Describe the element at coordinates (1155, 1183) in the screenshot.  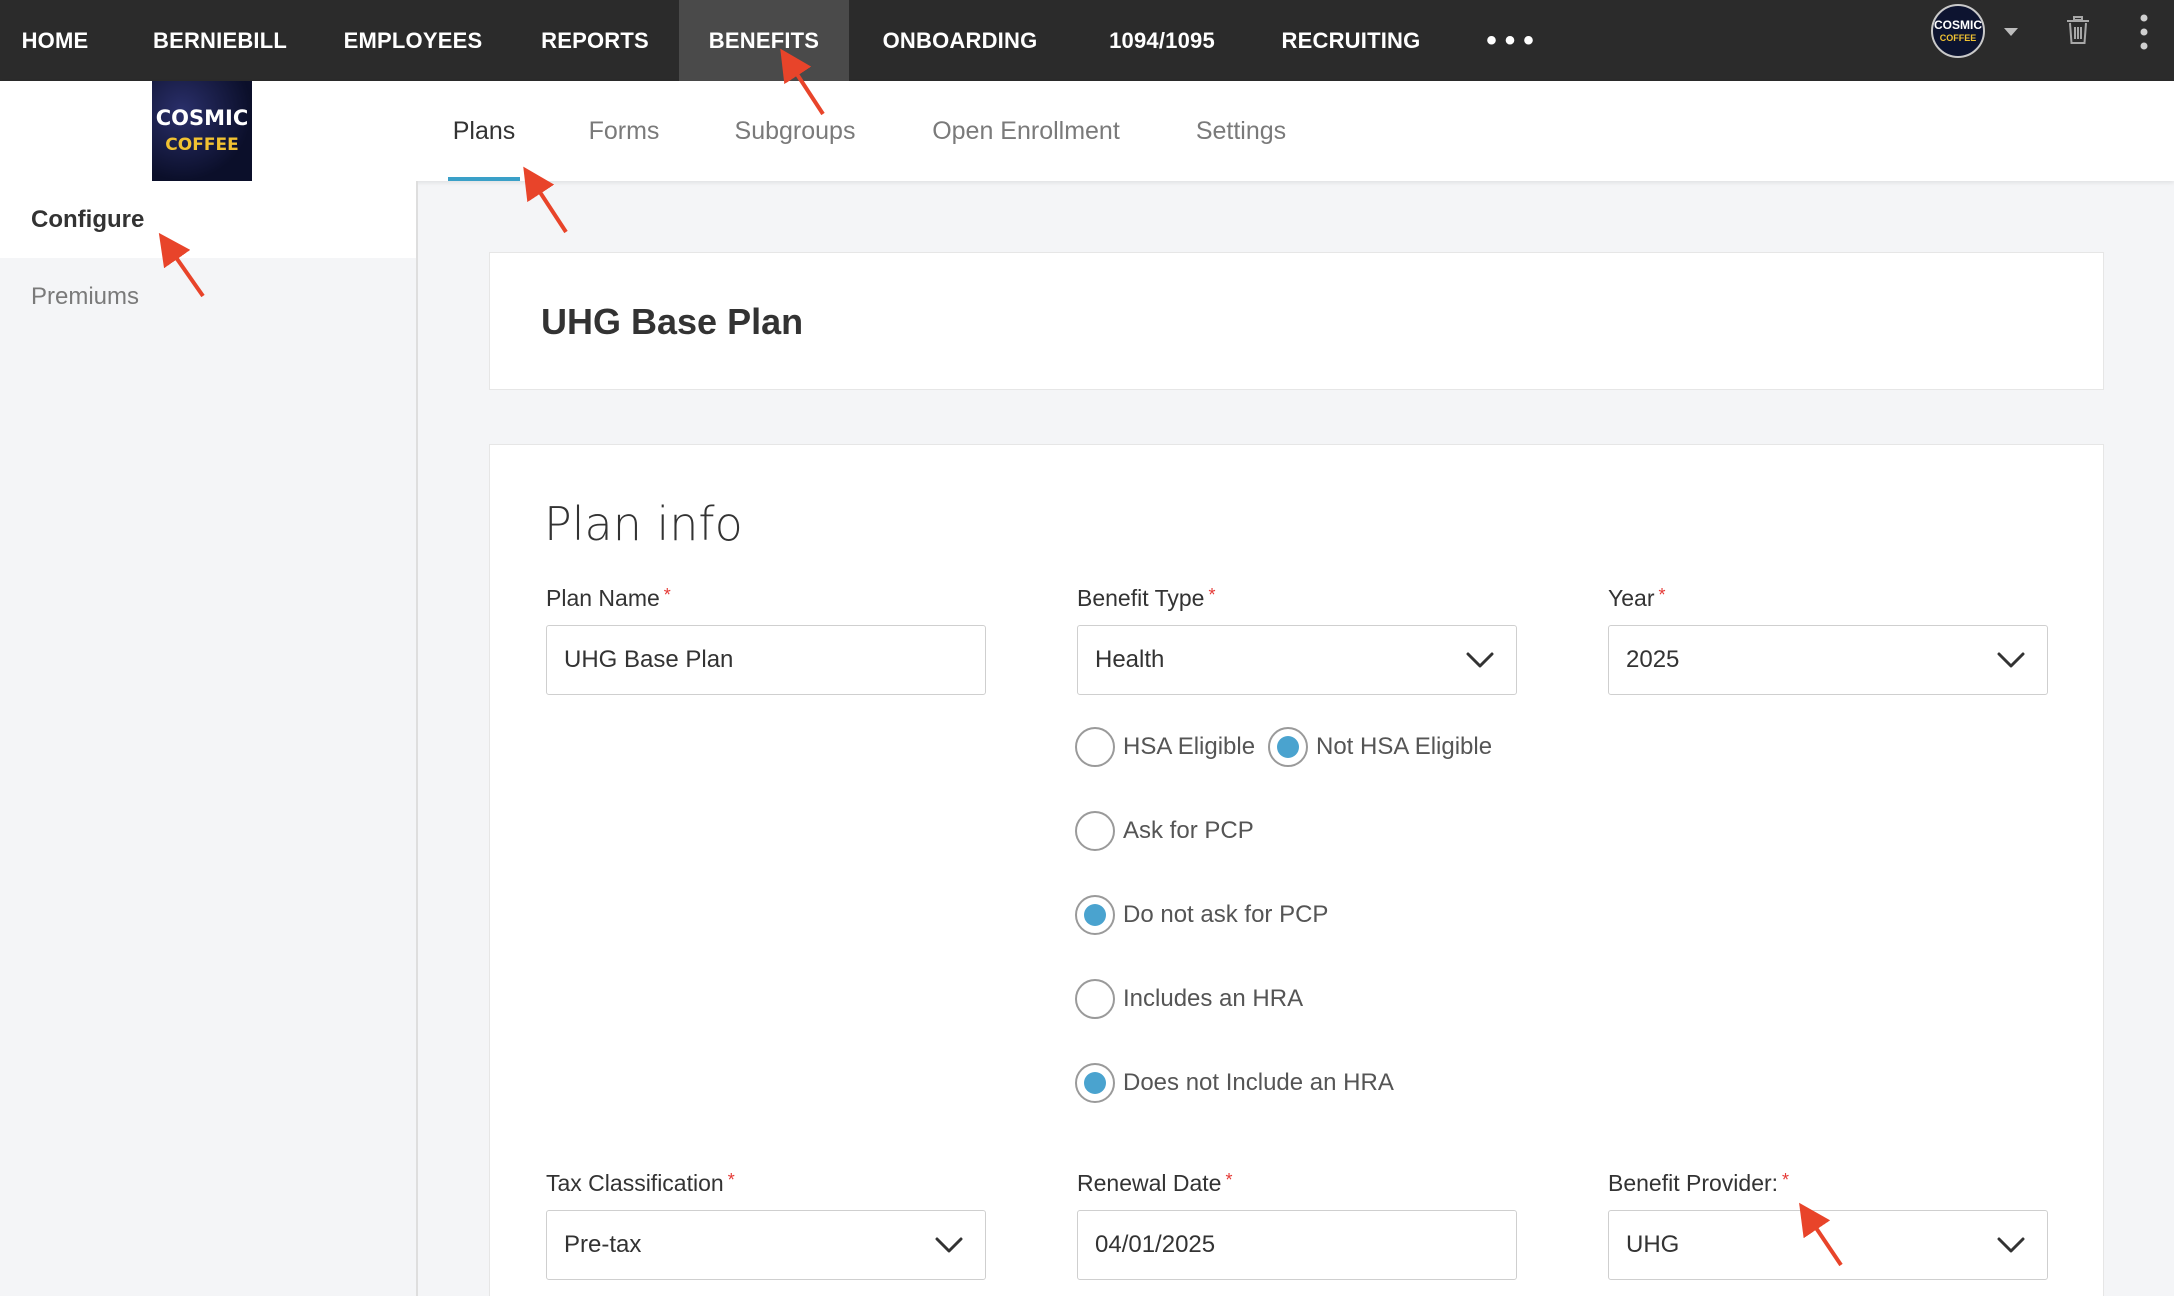
I see `renewal-date-label: Renewal Date *` at that location.